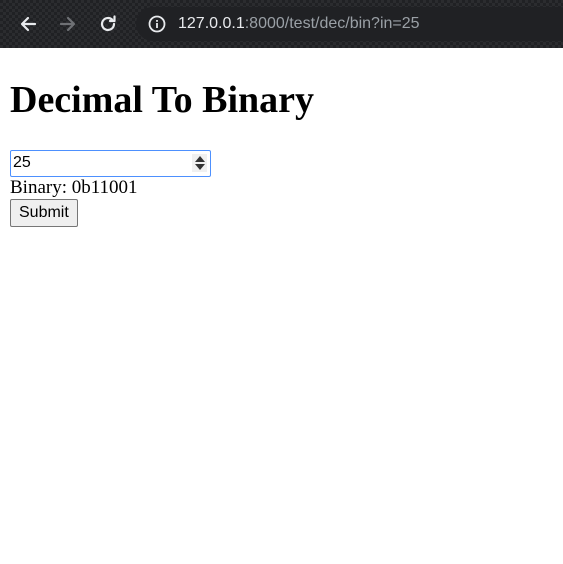 The width and height of the screenshot is (563, 564). Describe the element at coordinates (162, 100) in the screenshot. I see `page-title: Decimal To Binary` at that location.